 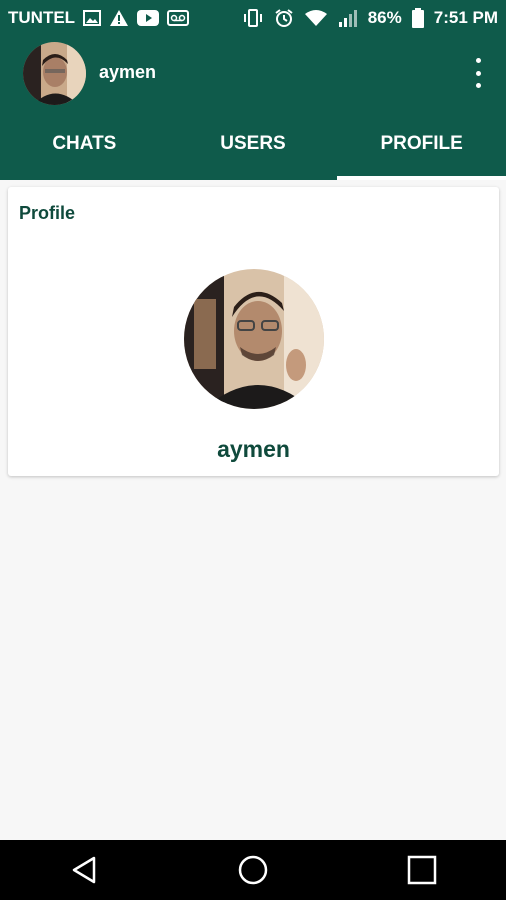 I want to click on user-avatar, so click(x=54, y=73).